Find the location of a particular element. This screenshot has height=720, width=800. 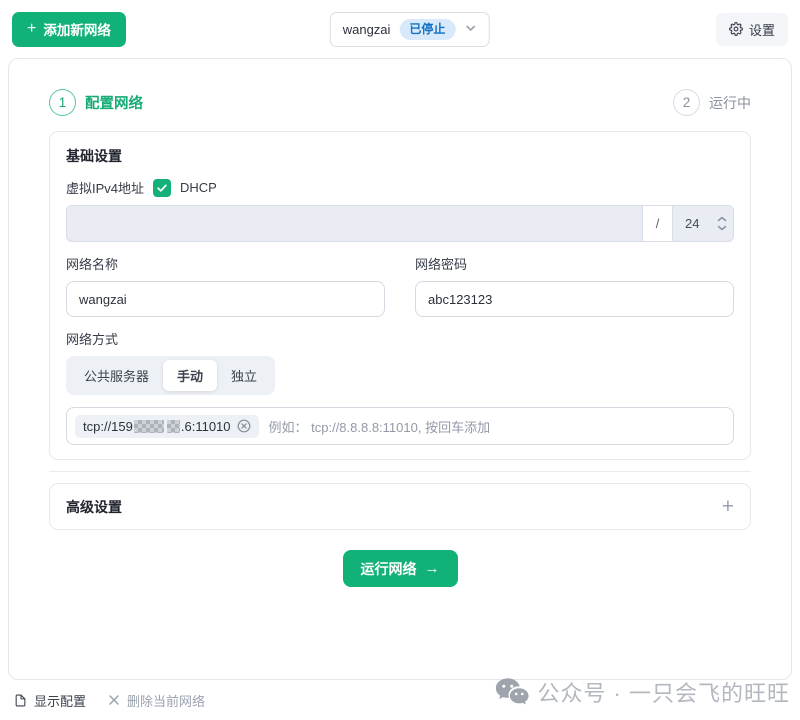

step-2-circle: 2 is located at coordinates (686, 102).